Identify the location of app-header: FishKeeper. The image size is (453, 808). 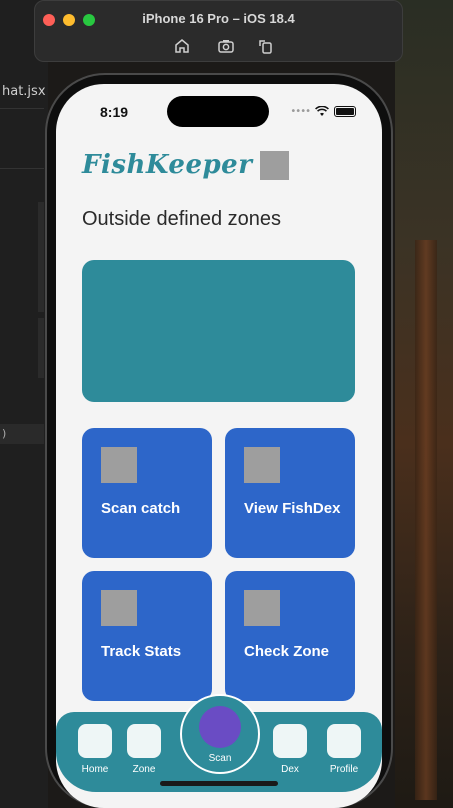
(186, 165).